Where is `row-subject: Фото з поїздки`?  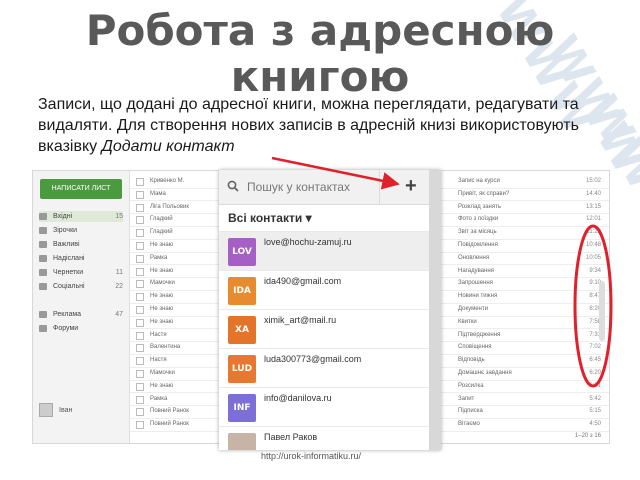
row-subject: Фото з поїздки is located at coordinates (478, 219).